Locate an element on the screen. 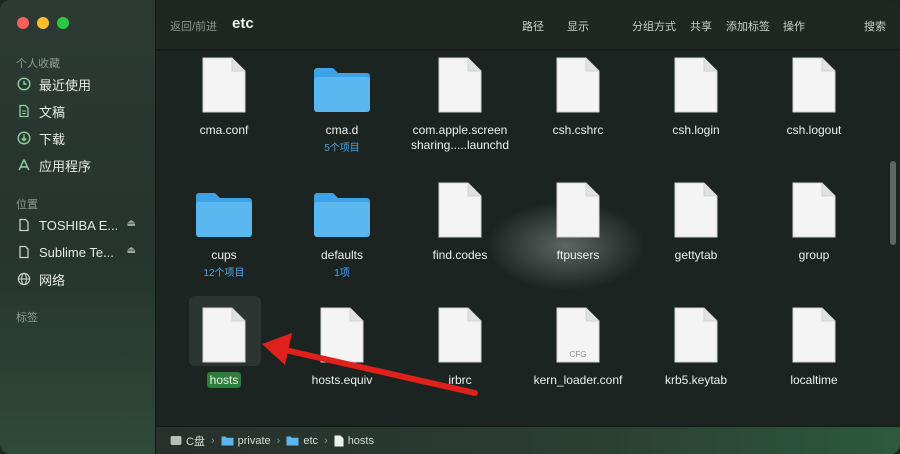 Image resolution: width=900 pixels, height=454 pixels. sidebar-item-label: 网络 is located at coordinates (52, 280).